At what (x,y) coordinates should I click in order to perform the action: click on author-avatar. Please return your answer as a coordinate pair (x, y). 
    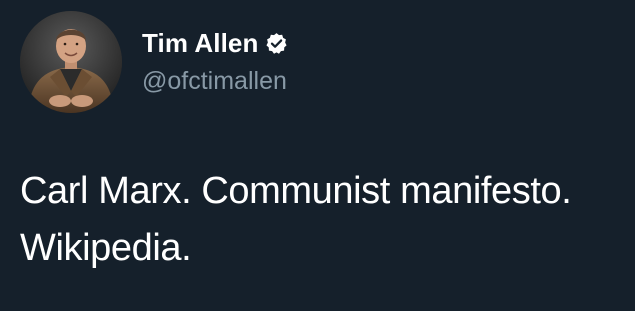
    Looking at the image, I should click on (71, 62).